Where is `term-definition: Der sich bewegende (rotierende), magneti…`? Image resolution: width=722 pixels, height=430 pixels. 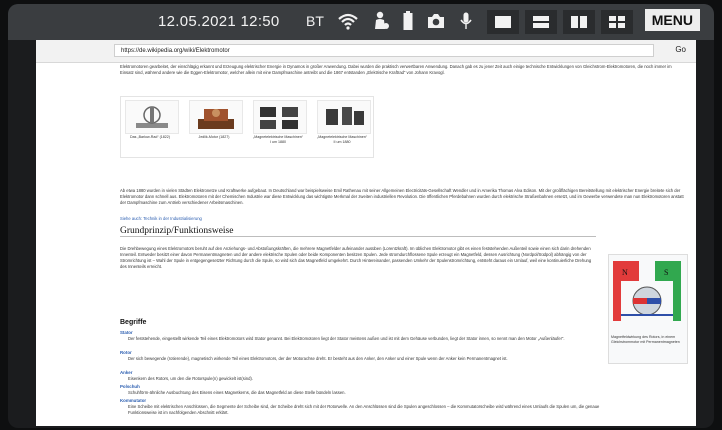
term-definition: Der sich bewegende (rotierende), magneti… is located at coordinates (318, 358).